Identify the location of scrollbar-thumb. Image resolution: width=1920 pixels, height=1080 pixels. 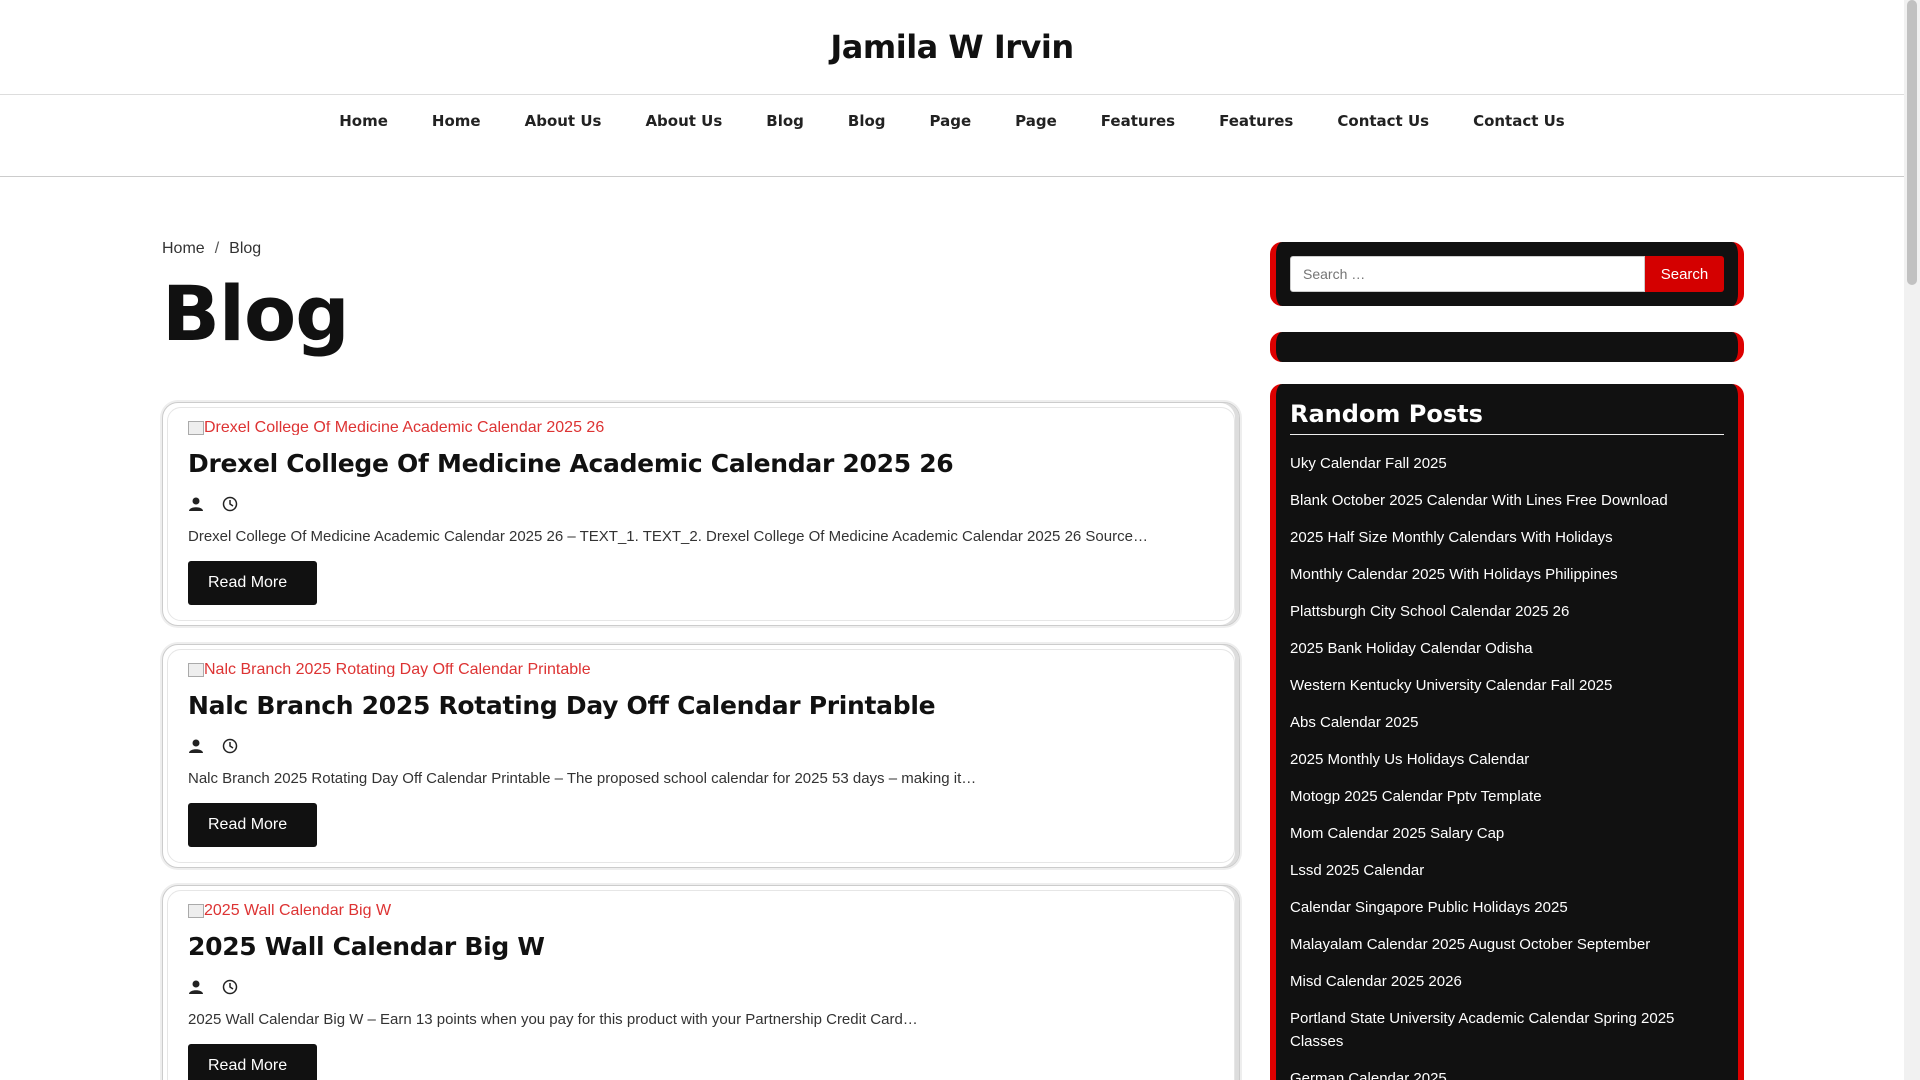
(1912, 142).